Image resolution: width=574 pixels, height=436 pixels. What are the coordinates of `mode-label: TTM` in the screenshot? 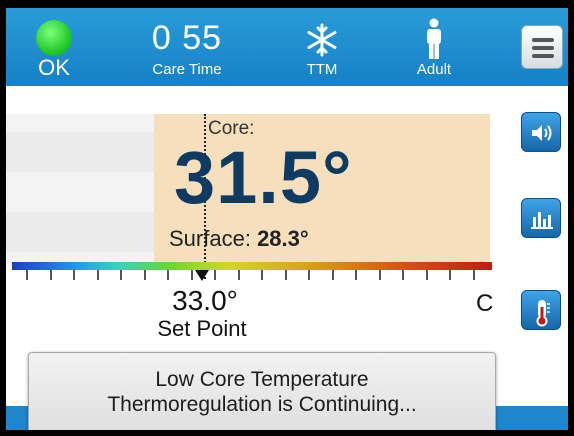 It's located at (322, 69).